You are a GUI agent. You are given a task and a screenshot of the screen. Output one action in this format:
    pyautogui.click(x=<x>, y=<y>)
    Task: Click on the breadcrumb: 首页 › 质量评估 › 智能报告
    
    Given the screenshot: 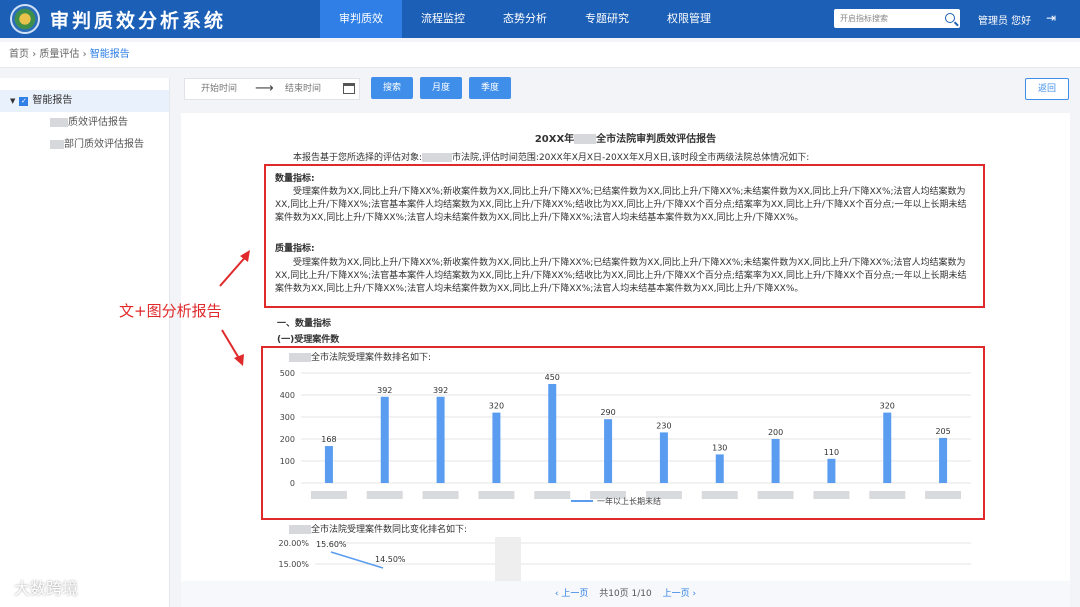 What is the action you would take?
    pyautogui.click(x=540, y=55)
    